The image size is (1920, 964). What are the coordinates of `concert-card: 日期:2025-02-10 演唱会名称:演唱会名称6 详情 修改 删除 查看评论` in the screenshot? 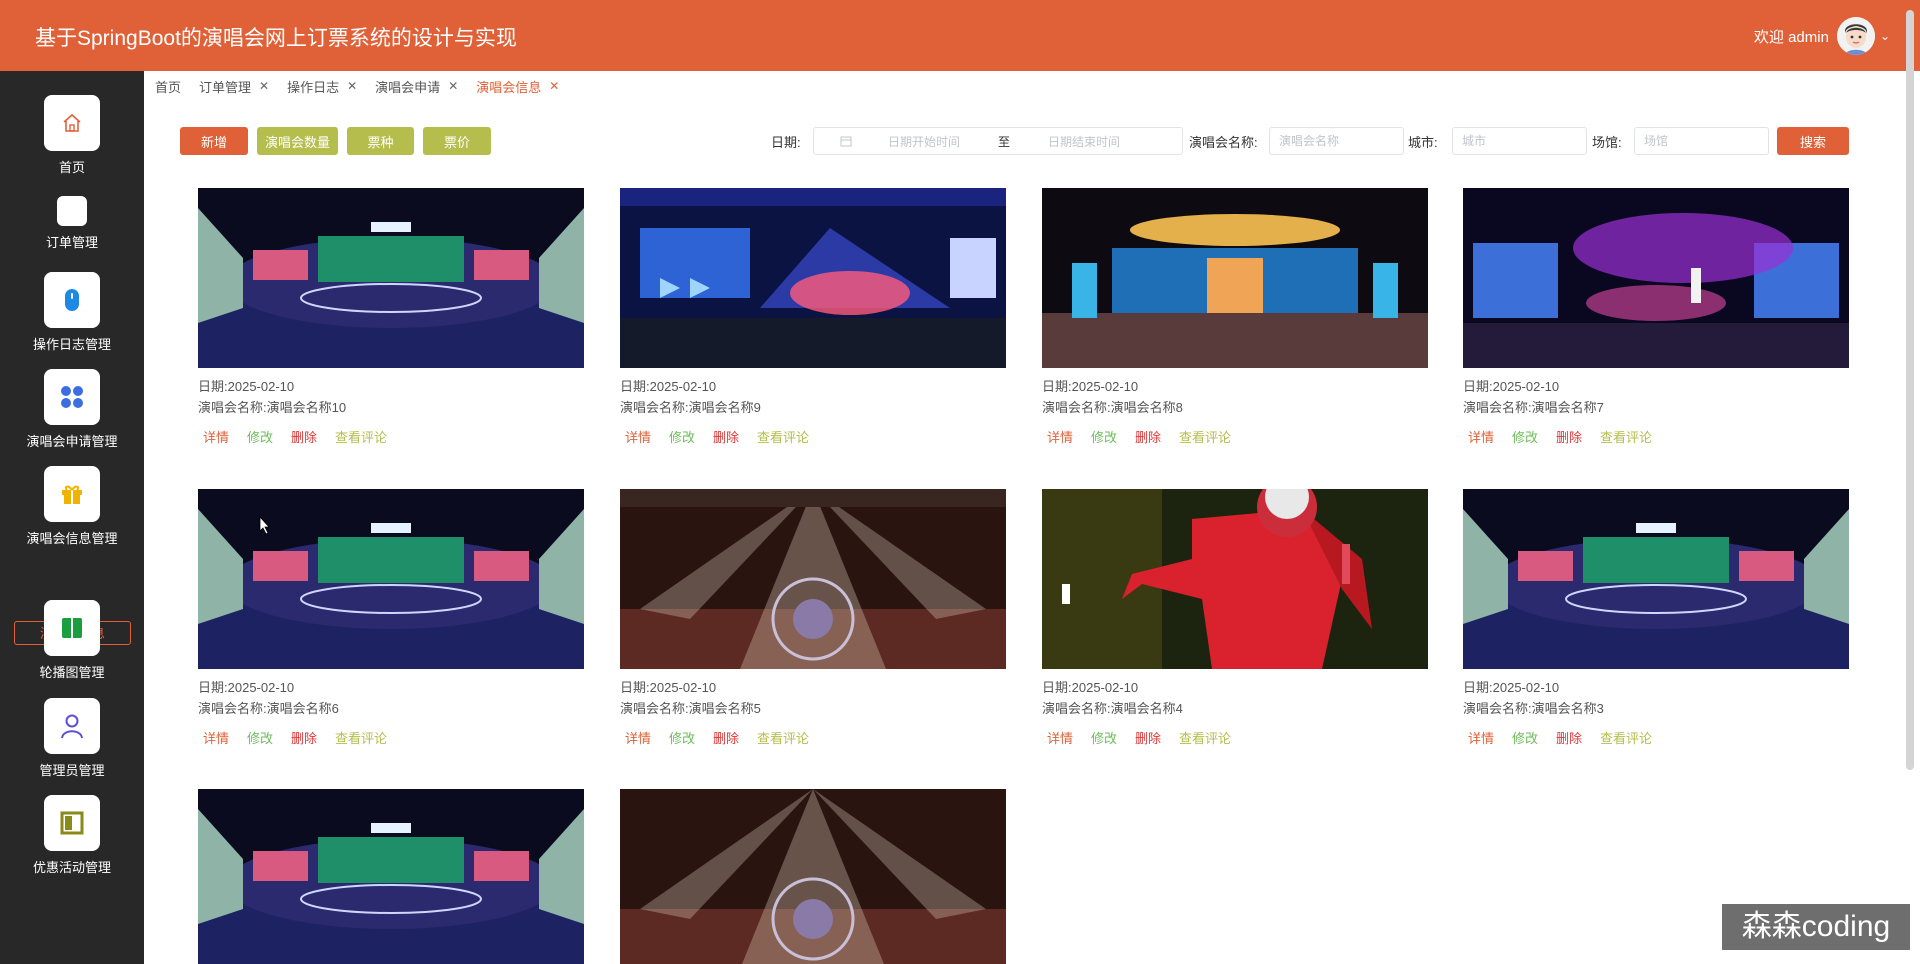 It's located at (391, 618).